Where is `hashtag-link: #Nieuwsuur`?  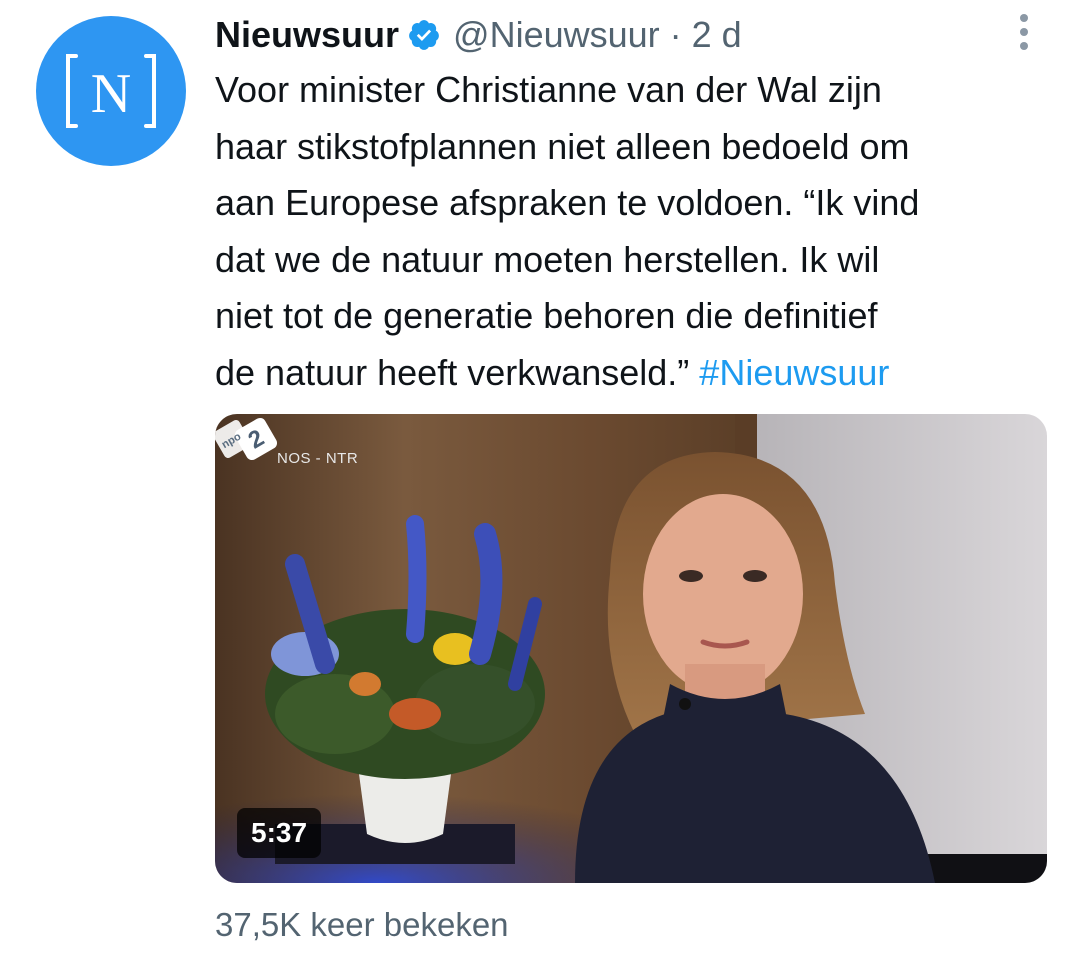 hashtag-link: #Nieuwsuur is located at coordinates (794, 372).